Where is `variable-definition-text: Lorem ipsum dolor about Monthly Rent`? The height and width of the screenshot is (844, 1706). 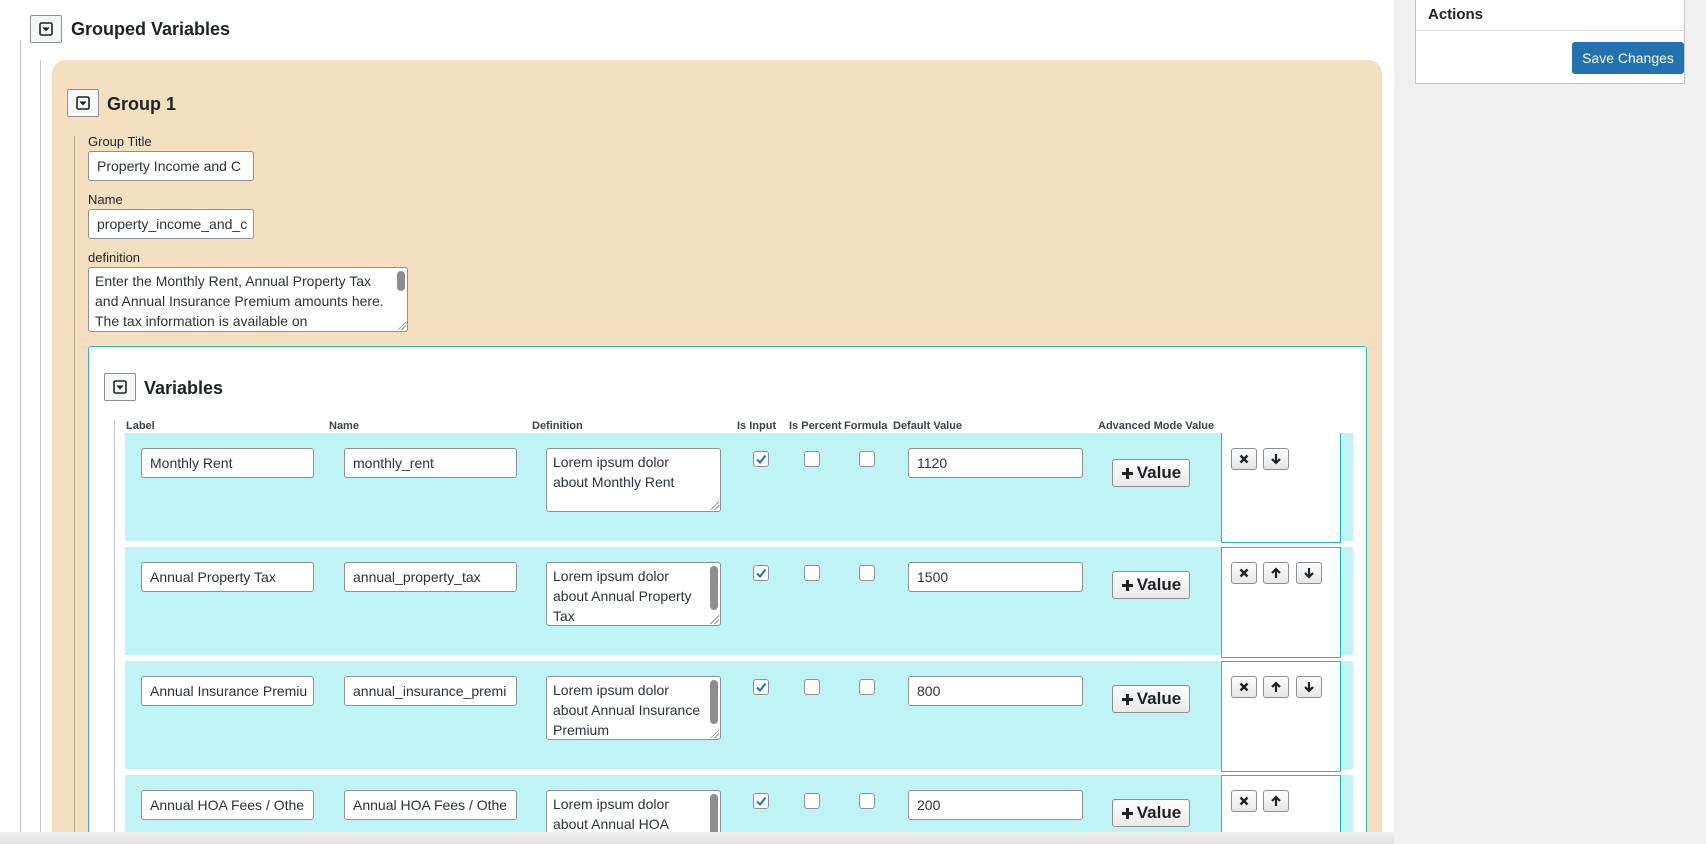 variable-definition-text: Lorem ipsum dolor about Monthly Rent is located at coordinates (614, 472).